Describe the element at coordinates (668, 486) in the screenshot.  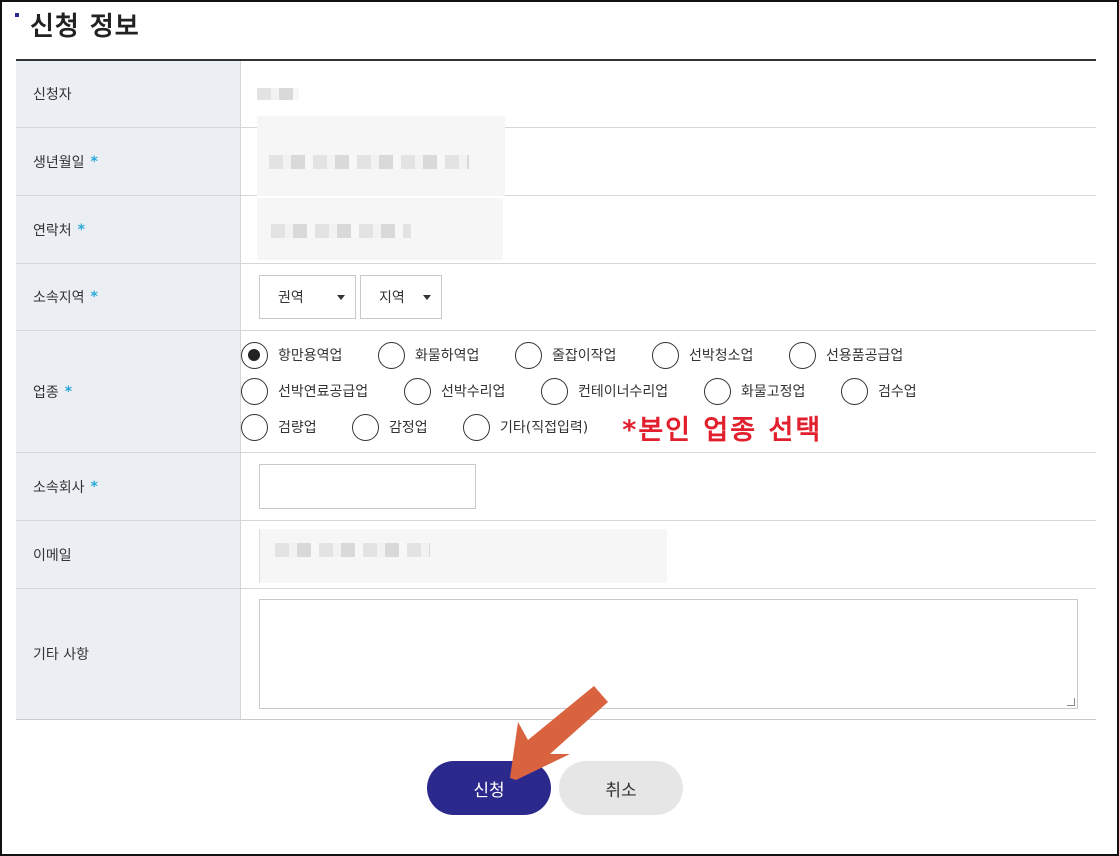
I see `value-company` at that location.